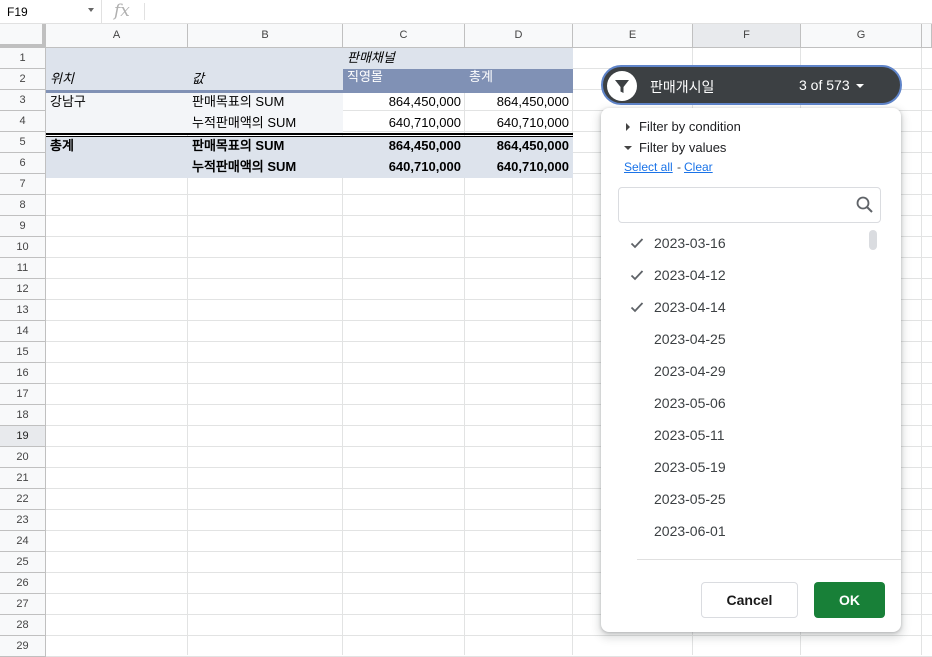  I want to click on row-header: 11, so click(23, 268).